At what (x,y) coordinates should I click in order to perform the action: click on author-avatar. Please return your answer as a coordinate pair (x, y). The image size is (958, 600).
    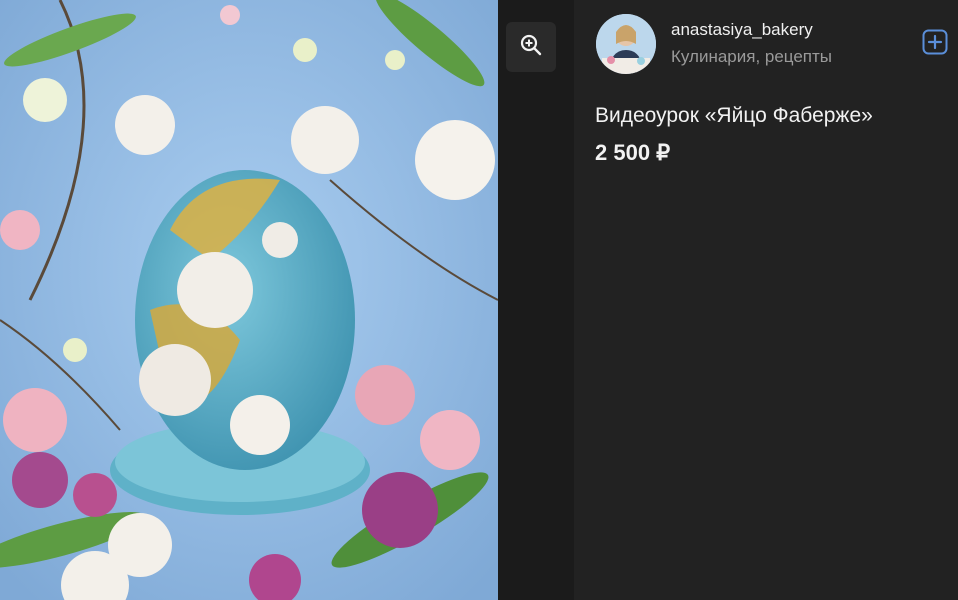
    Looking at the image, I should click on (626, 44).